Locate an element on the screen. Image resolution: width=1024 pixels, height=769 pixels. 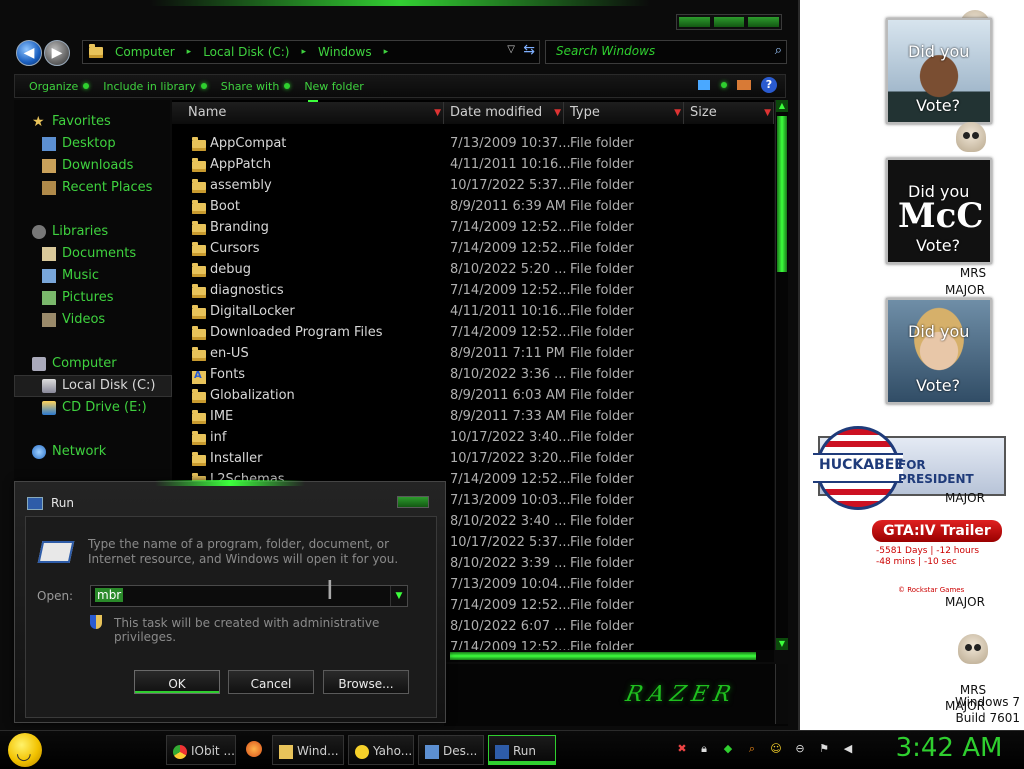
scroll-down-icon: ▼ is located at coordinates (782, 644).